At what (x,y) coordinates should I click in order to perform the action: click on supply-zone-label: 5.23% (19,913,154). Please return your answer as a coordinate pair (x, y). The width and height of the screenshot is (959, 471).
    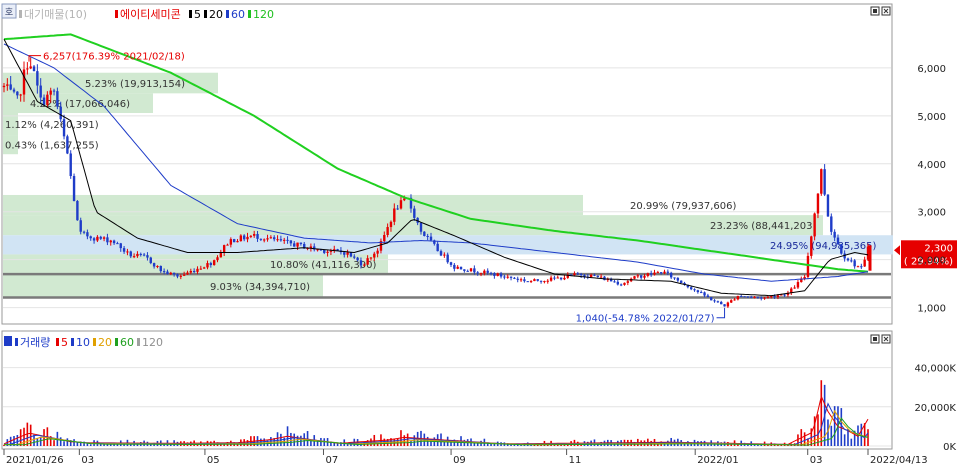
    Looking at the image, I should click on (135, 84).